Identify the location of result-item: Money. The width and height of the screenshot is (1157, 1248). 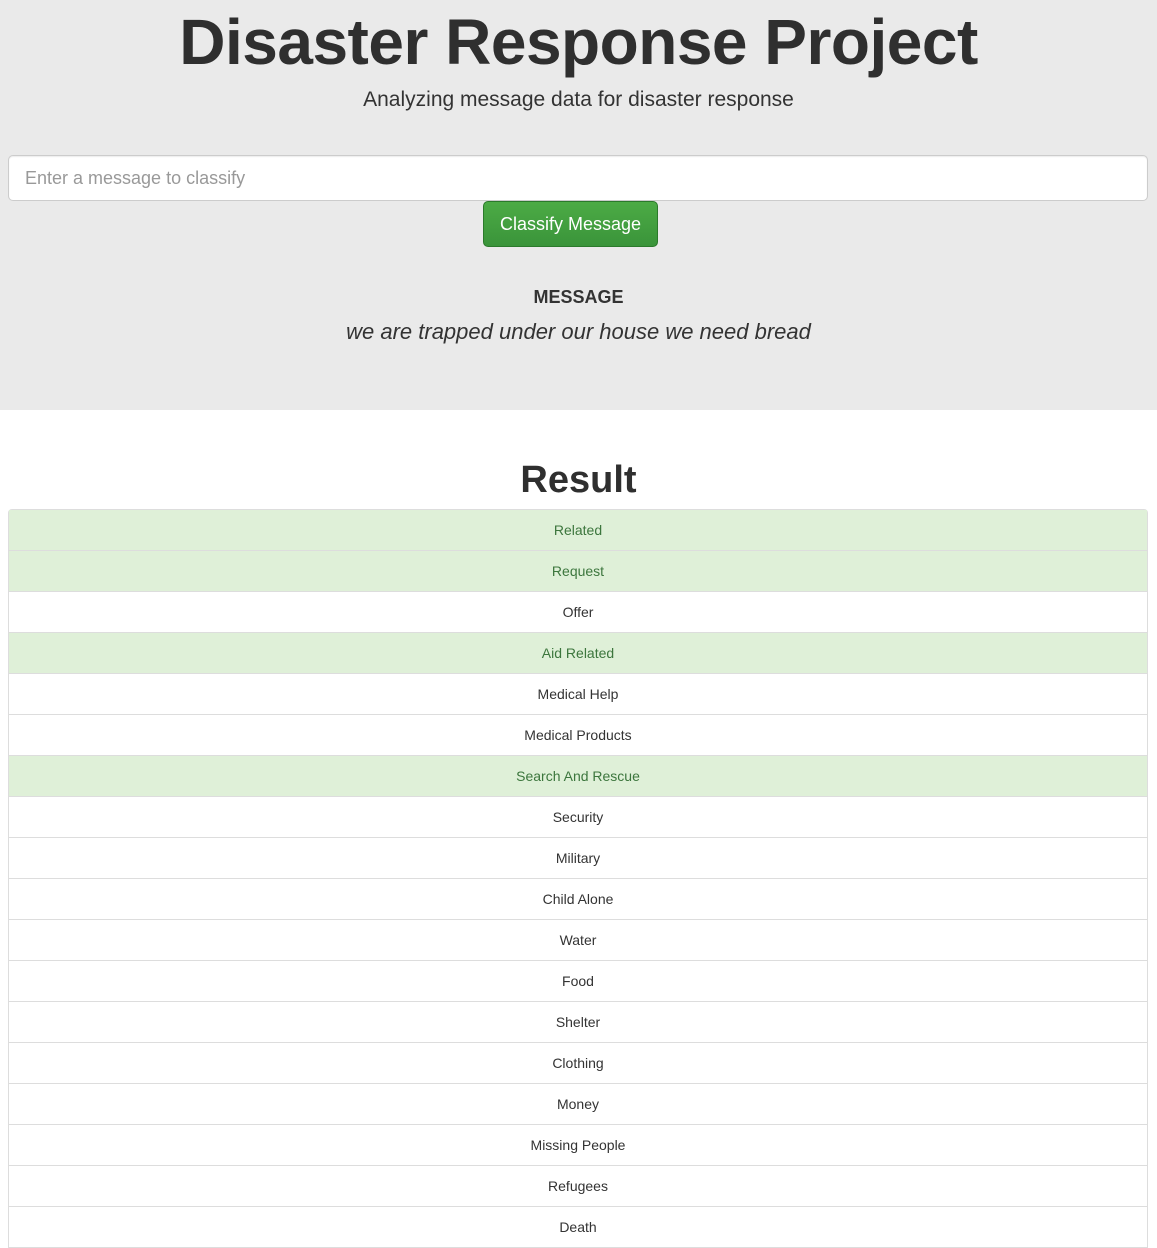
(578, 1104).